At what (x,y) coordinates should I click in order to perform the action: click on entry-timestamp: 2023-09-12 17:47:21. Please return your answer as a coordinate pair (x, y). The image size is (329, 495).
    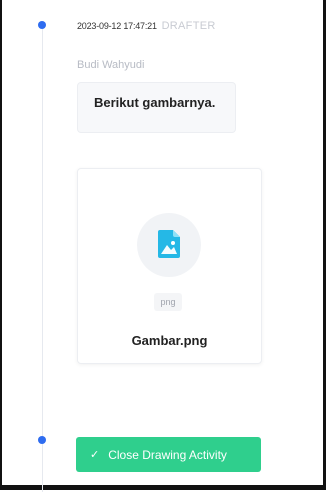
    Looking at the image, I should click on (117, 26).